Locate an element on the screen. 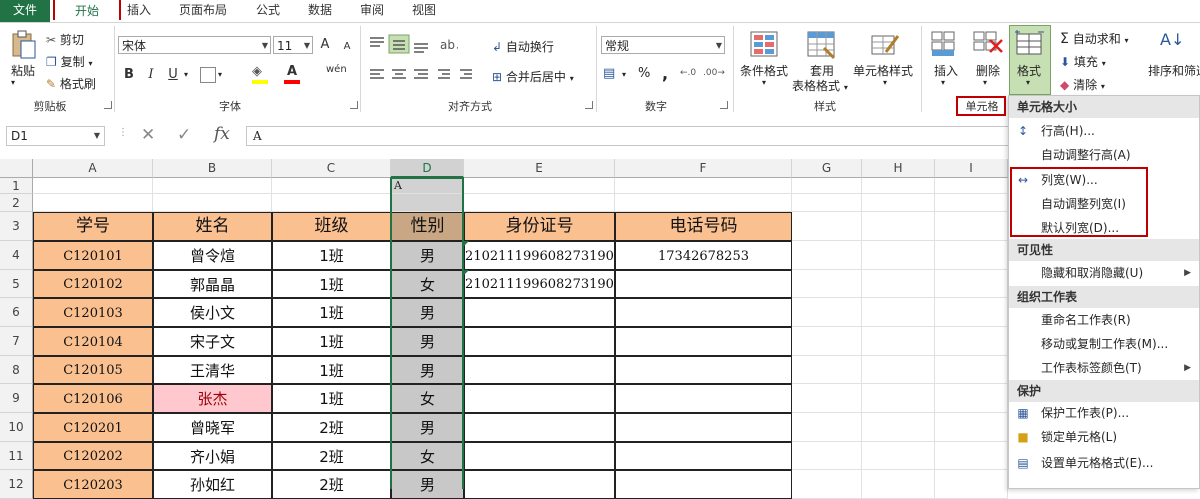 The image size is (1200, 499). insert-cells-icon is located at coordinates (946, 45).